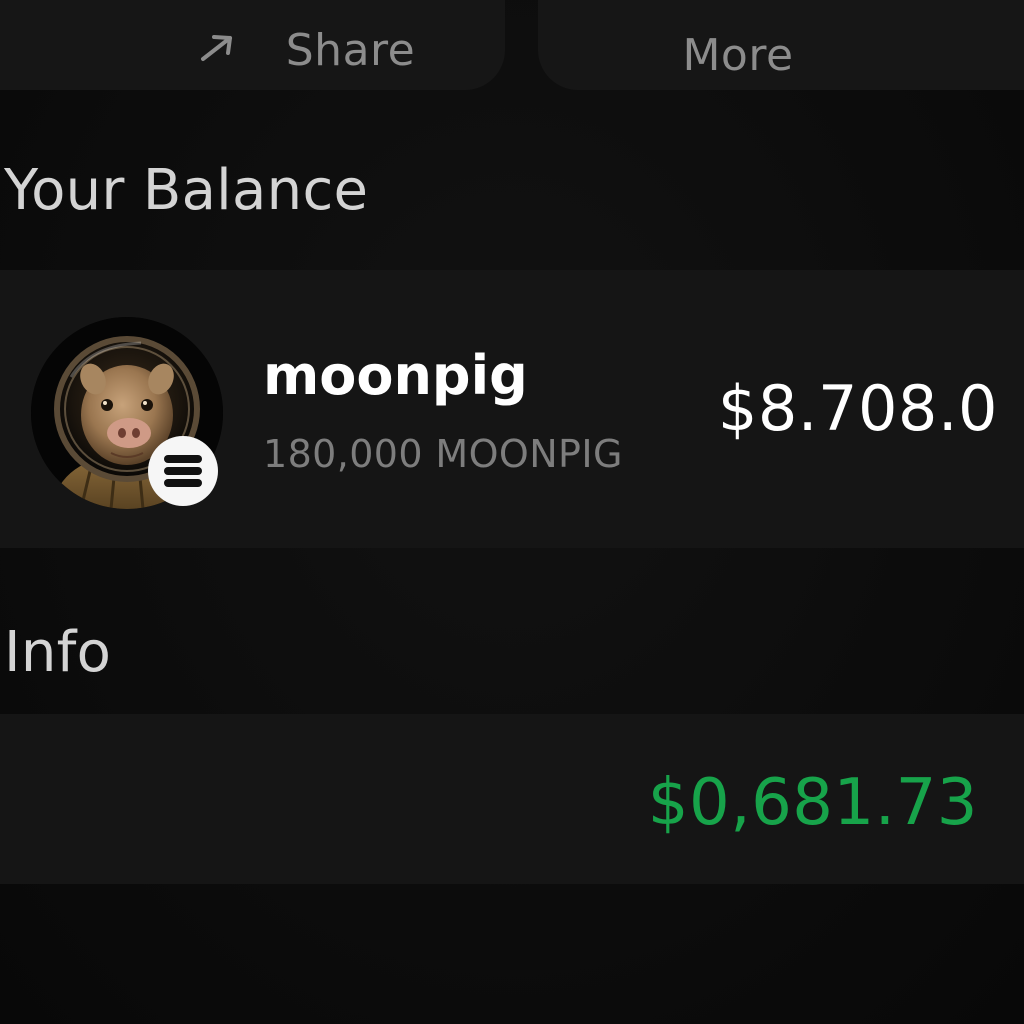  I want to click on chain-logo-glyph, so click(183, 471).